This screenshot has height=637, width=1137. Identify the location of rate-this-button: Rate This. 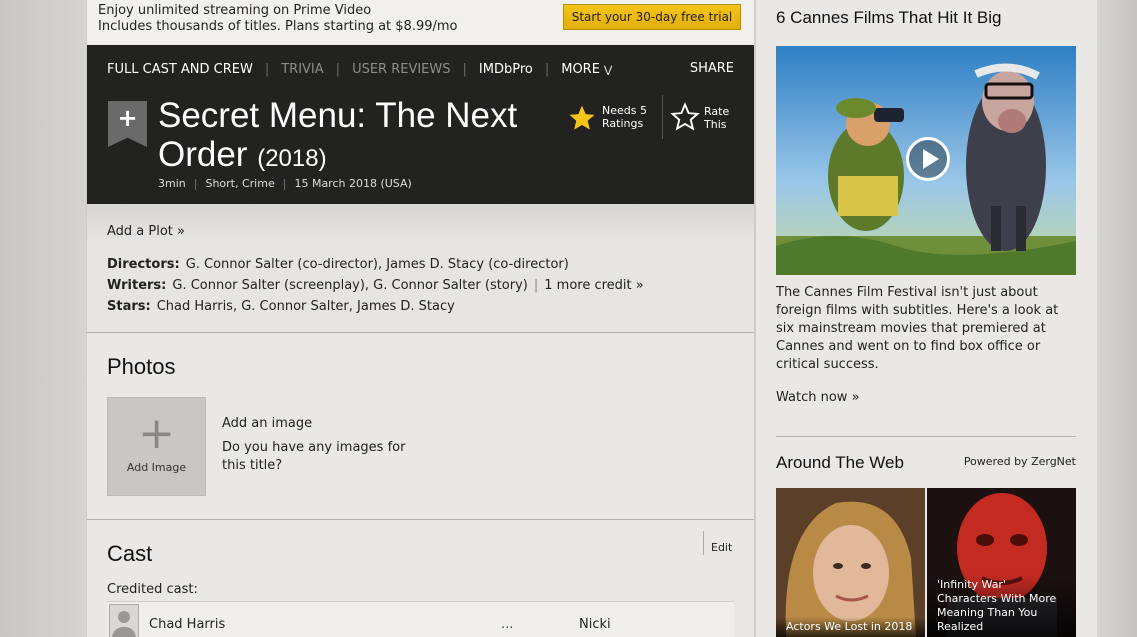
(716, 118).